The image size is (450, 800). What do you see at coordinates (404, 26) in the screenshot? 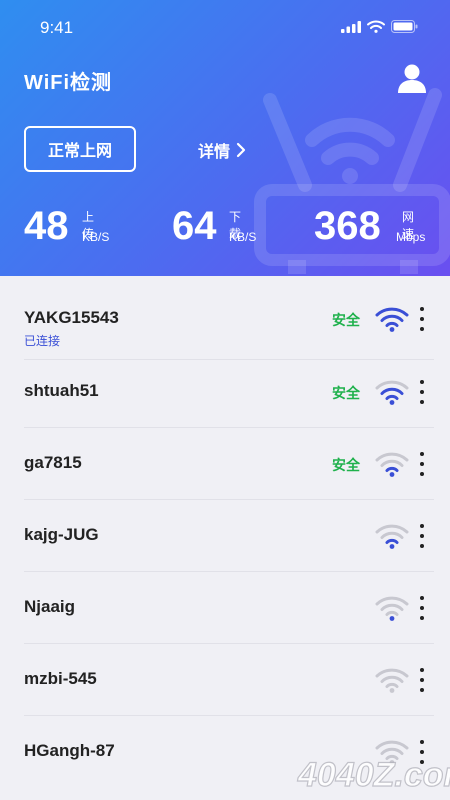
I see `battery-icon` at bounding box center [404, 26].